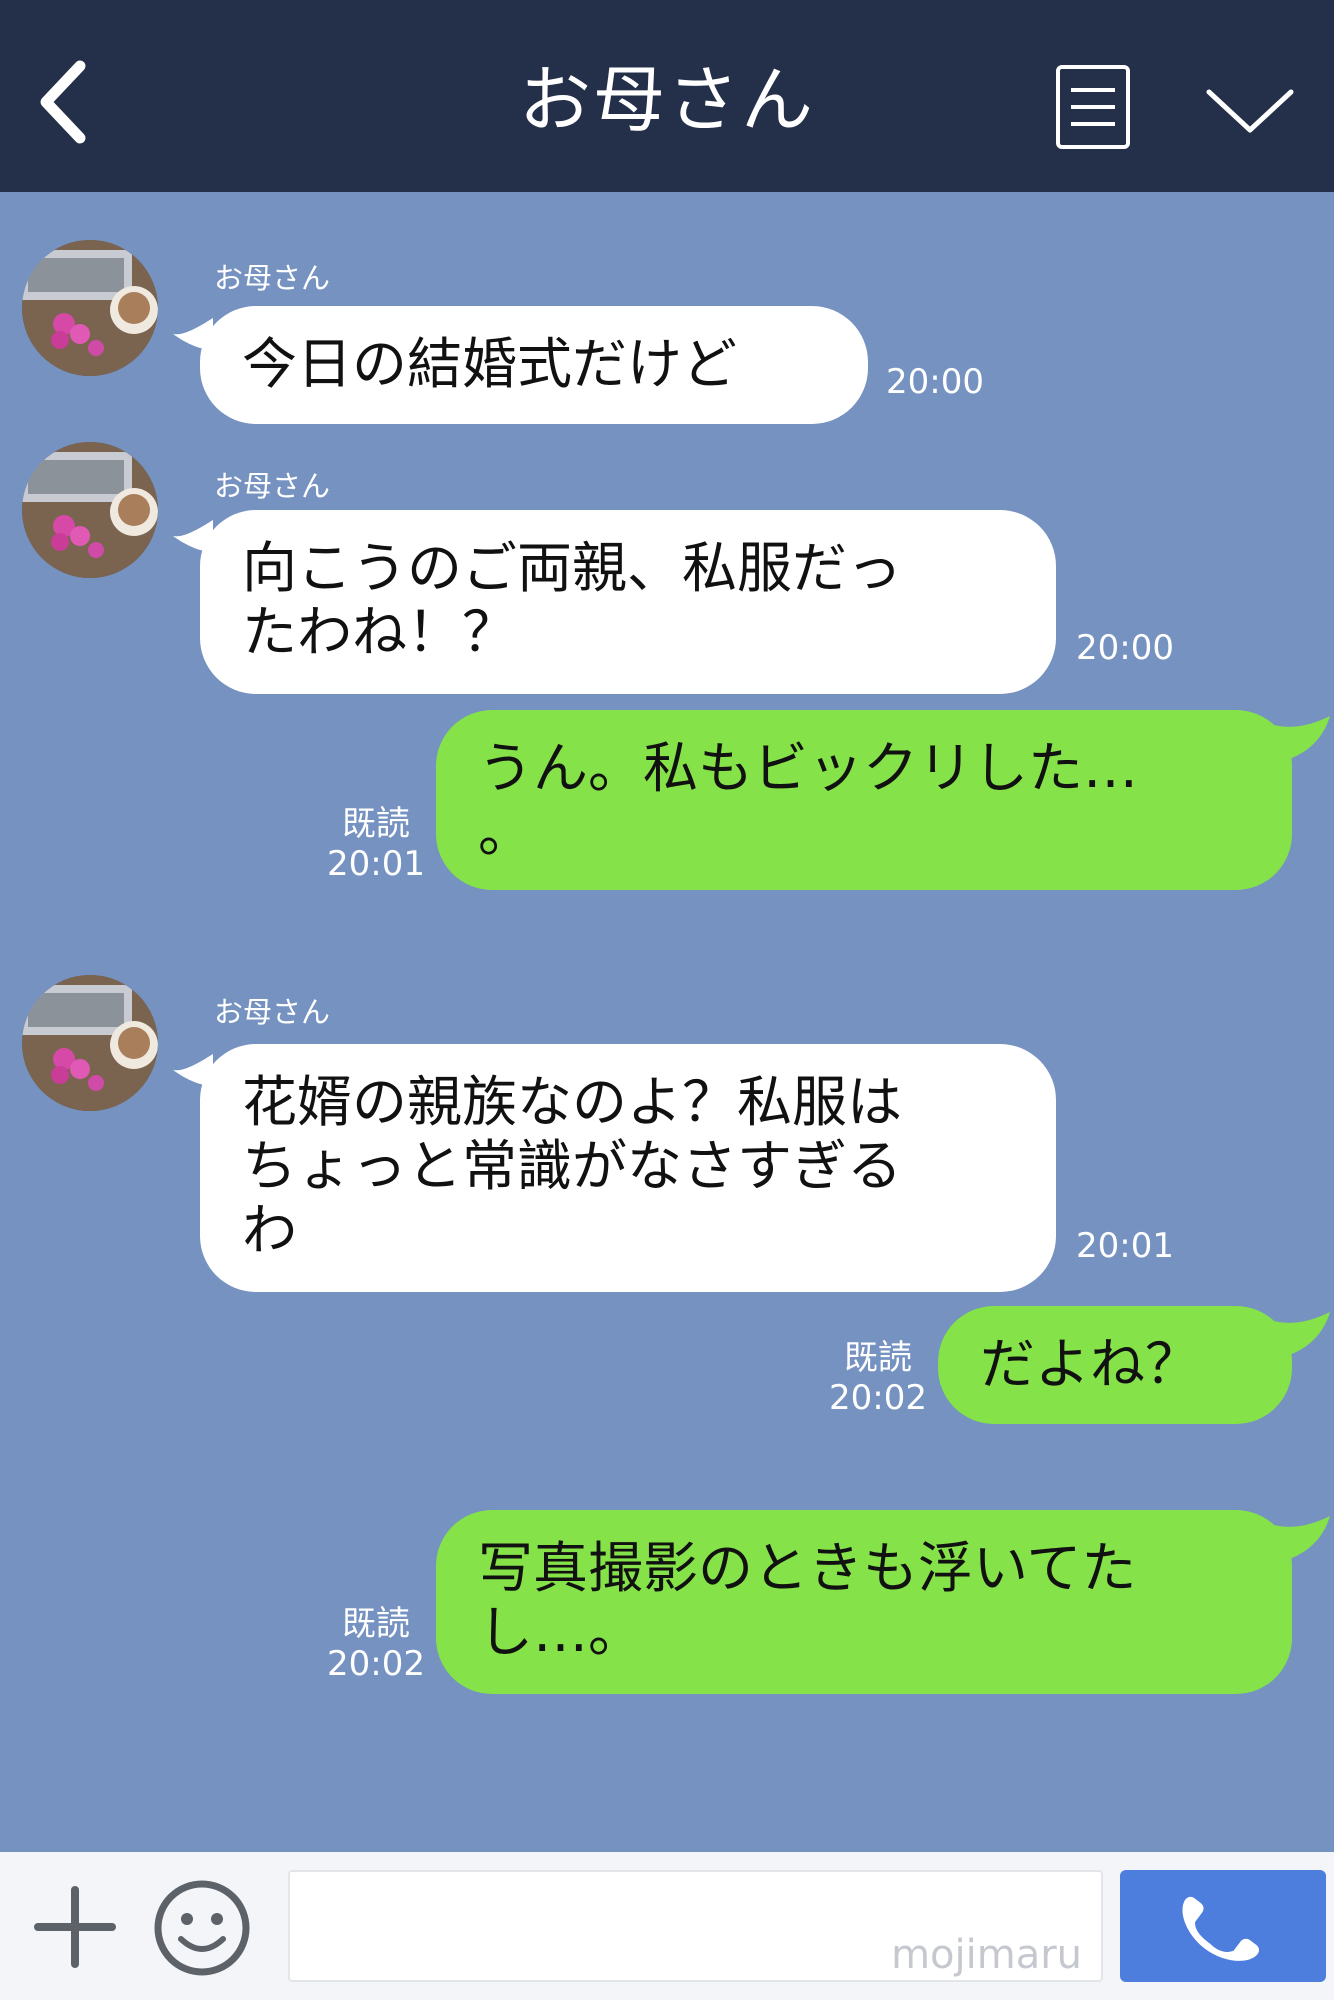 This screenshot has width=1334, height=2000. I want to click on phone-icon, so click(1221, 1928).